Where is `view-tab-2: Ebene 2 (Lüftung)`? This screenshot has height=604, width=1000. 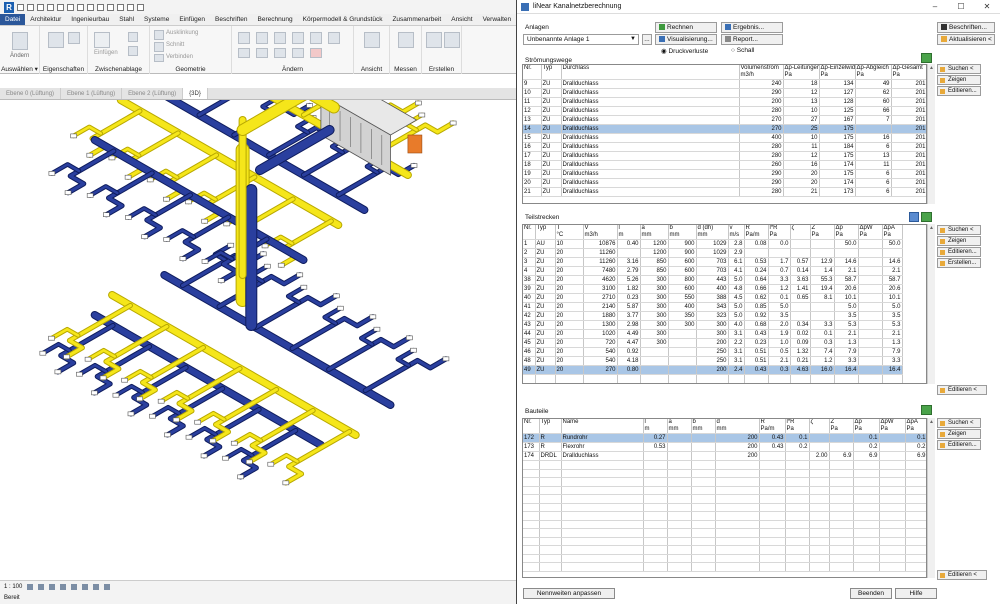 view-tab-2: Ebene 2 (Lüftung) is located at coordinates (153, 93).